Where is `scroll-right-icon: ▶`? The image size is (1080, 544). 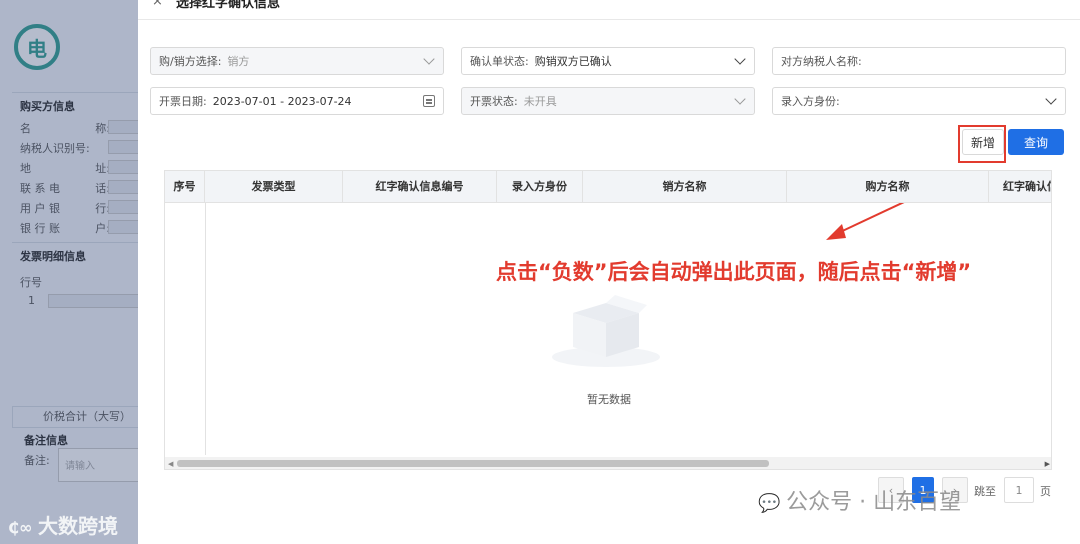
scroll-right-icon: ▶ is located at coordinates (1047, 464).